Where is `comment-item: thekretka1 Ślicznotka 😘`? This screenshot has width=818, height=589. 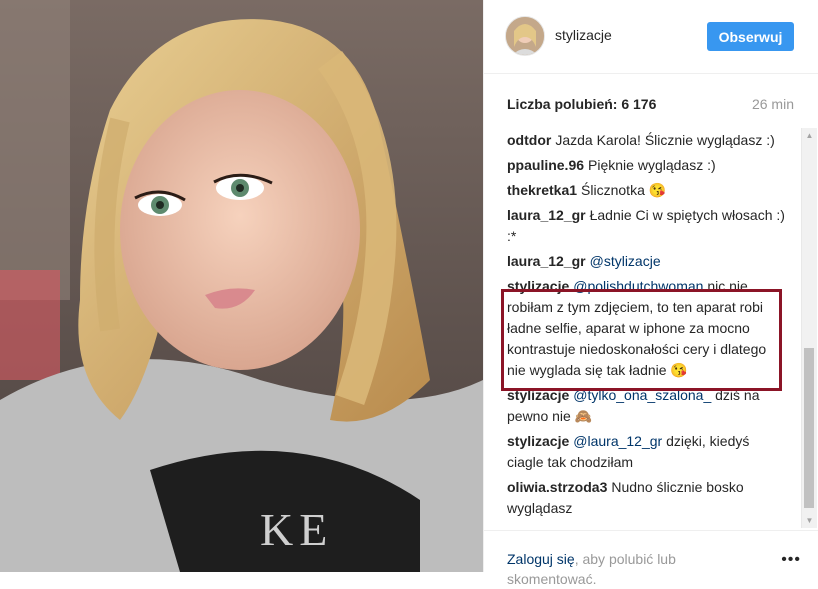 comment-item: thekretka1 Ślicznotka 😘 is located at coordinates (647, 190).